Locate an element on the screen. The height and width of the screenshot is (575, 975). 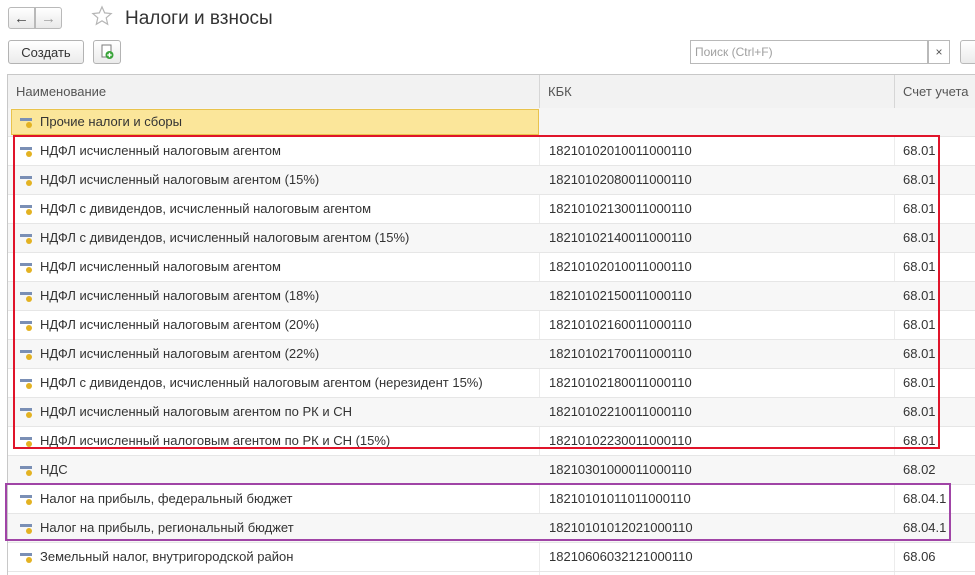
row-name: НДФЛ исчисленный налоговым агентом (18%) is located at coordinates (180, 295).